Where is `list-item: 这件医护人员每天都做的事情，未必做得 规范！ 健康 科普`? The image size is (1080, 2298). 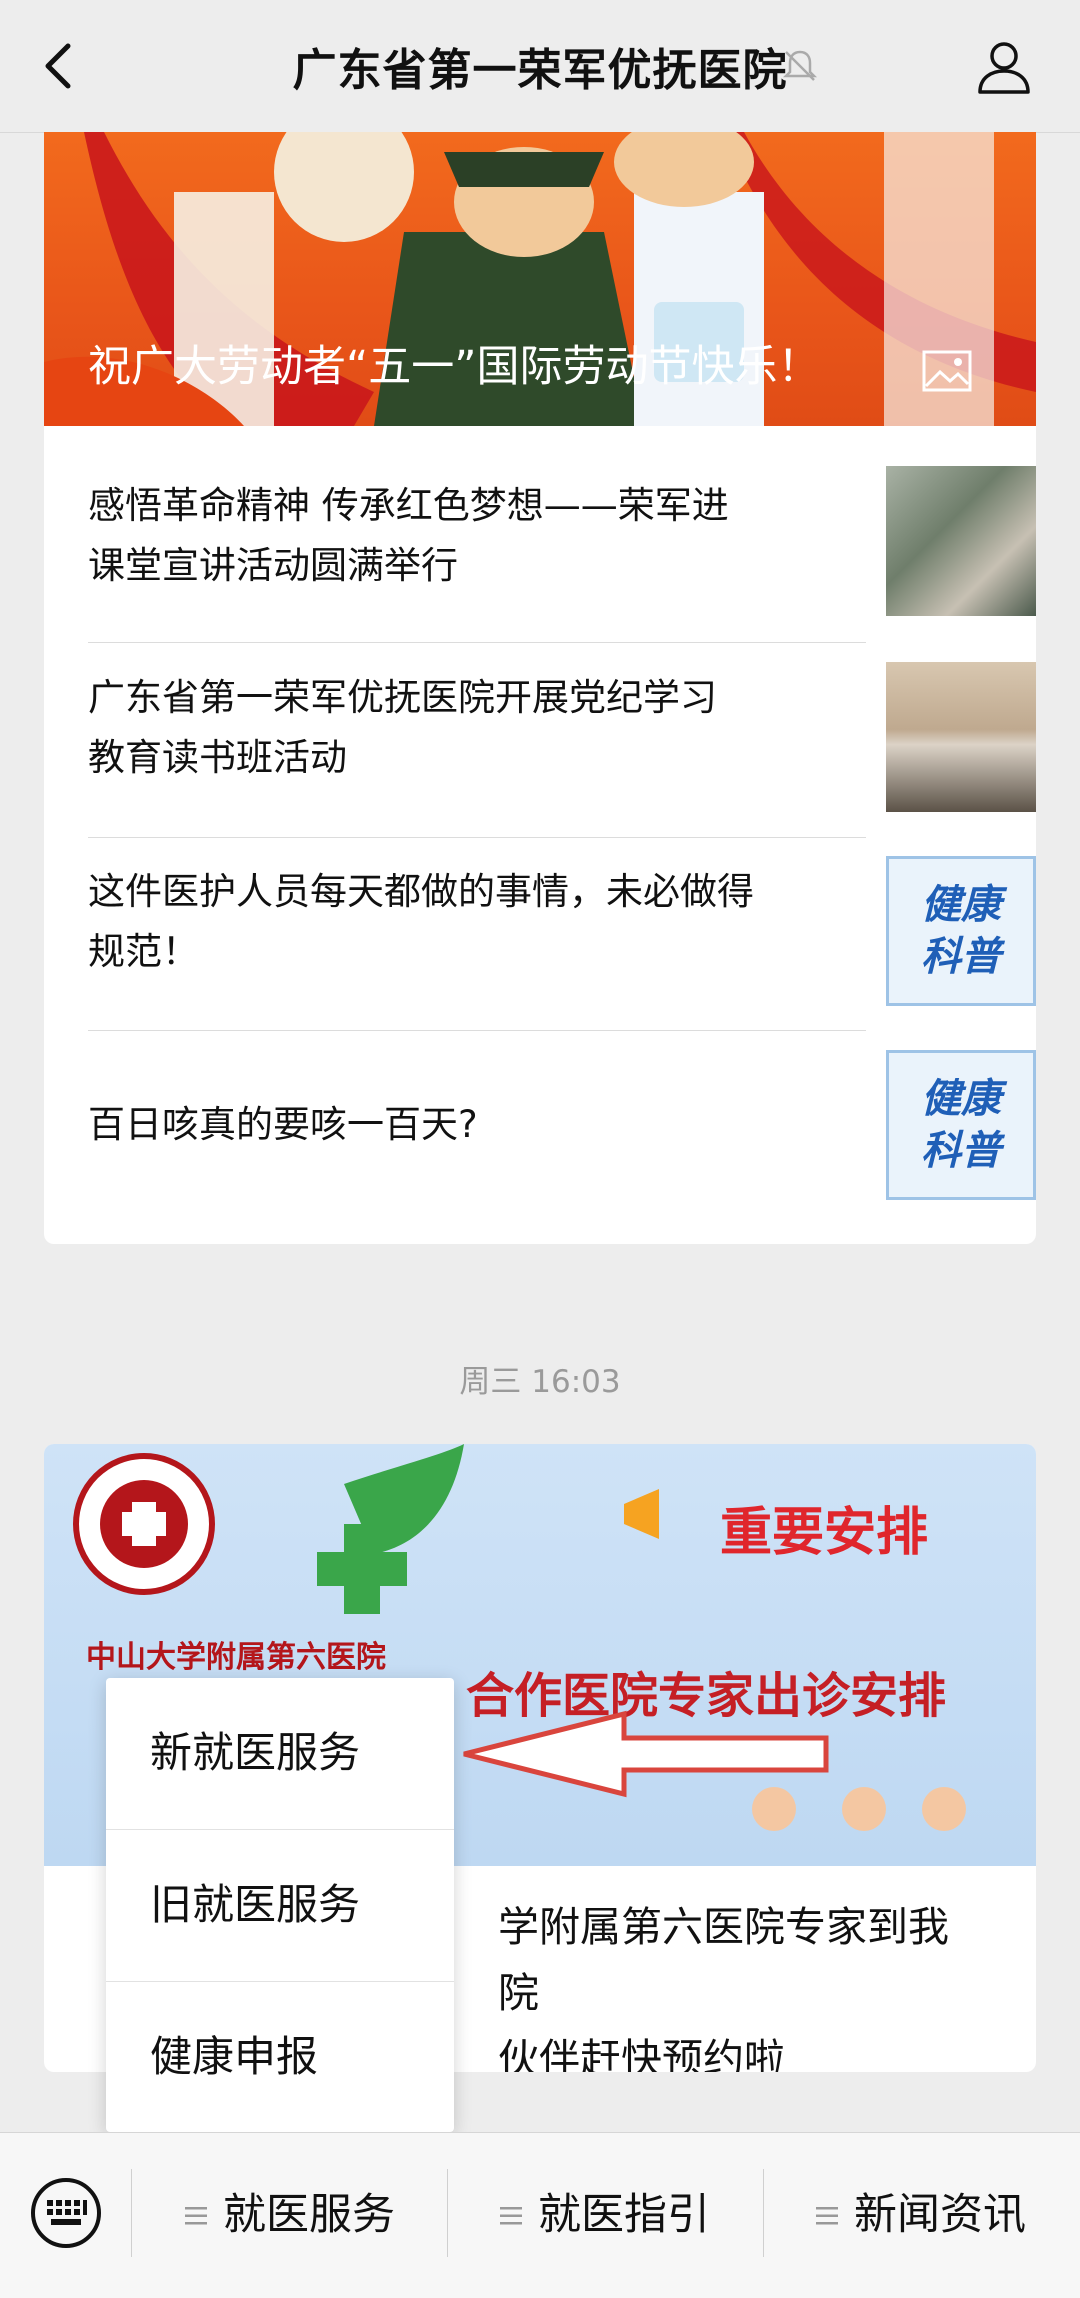 list-item: 这件医护人员每天都做的事情，未必做得 规范！ 健康 科普 is located at coordinates (562, 931).